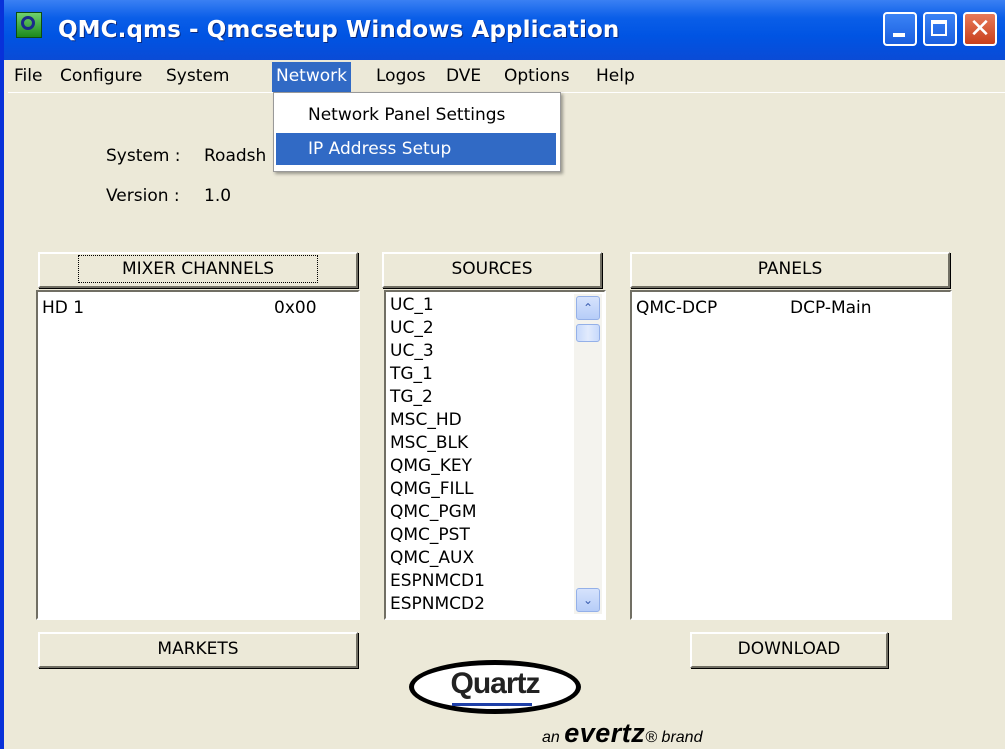 This screenshot has height=749, width=1005. I want to click on brand-reg: ®, so click(651, 737).